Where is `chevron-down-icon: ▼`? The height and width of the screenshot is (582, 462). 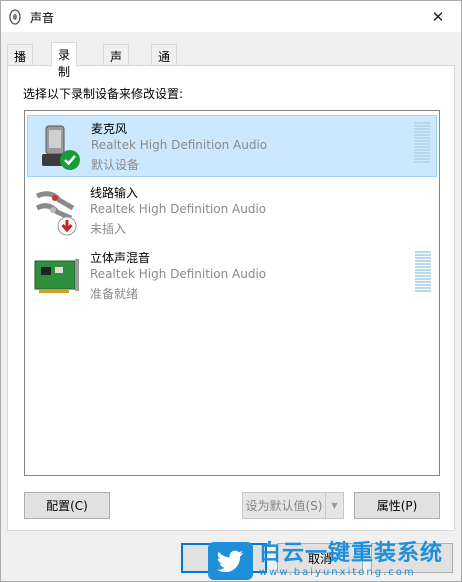 chevron-down-icon: ▼ is located at coordinates (334, 505).